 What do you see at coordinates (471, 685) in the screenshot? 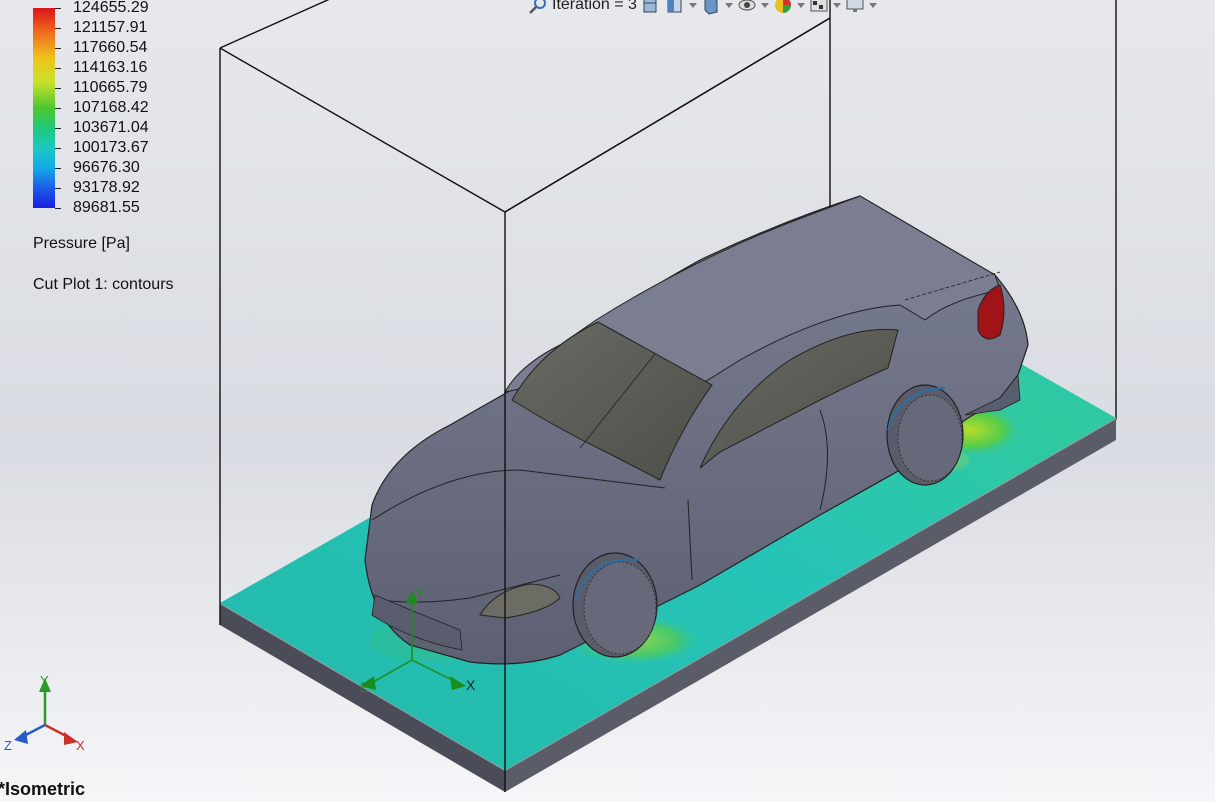
I see `origin-x-label: X` at bounding box center [471, 685].